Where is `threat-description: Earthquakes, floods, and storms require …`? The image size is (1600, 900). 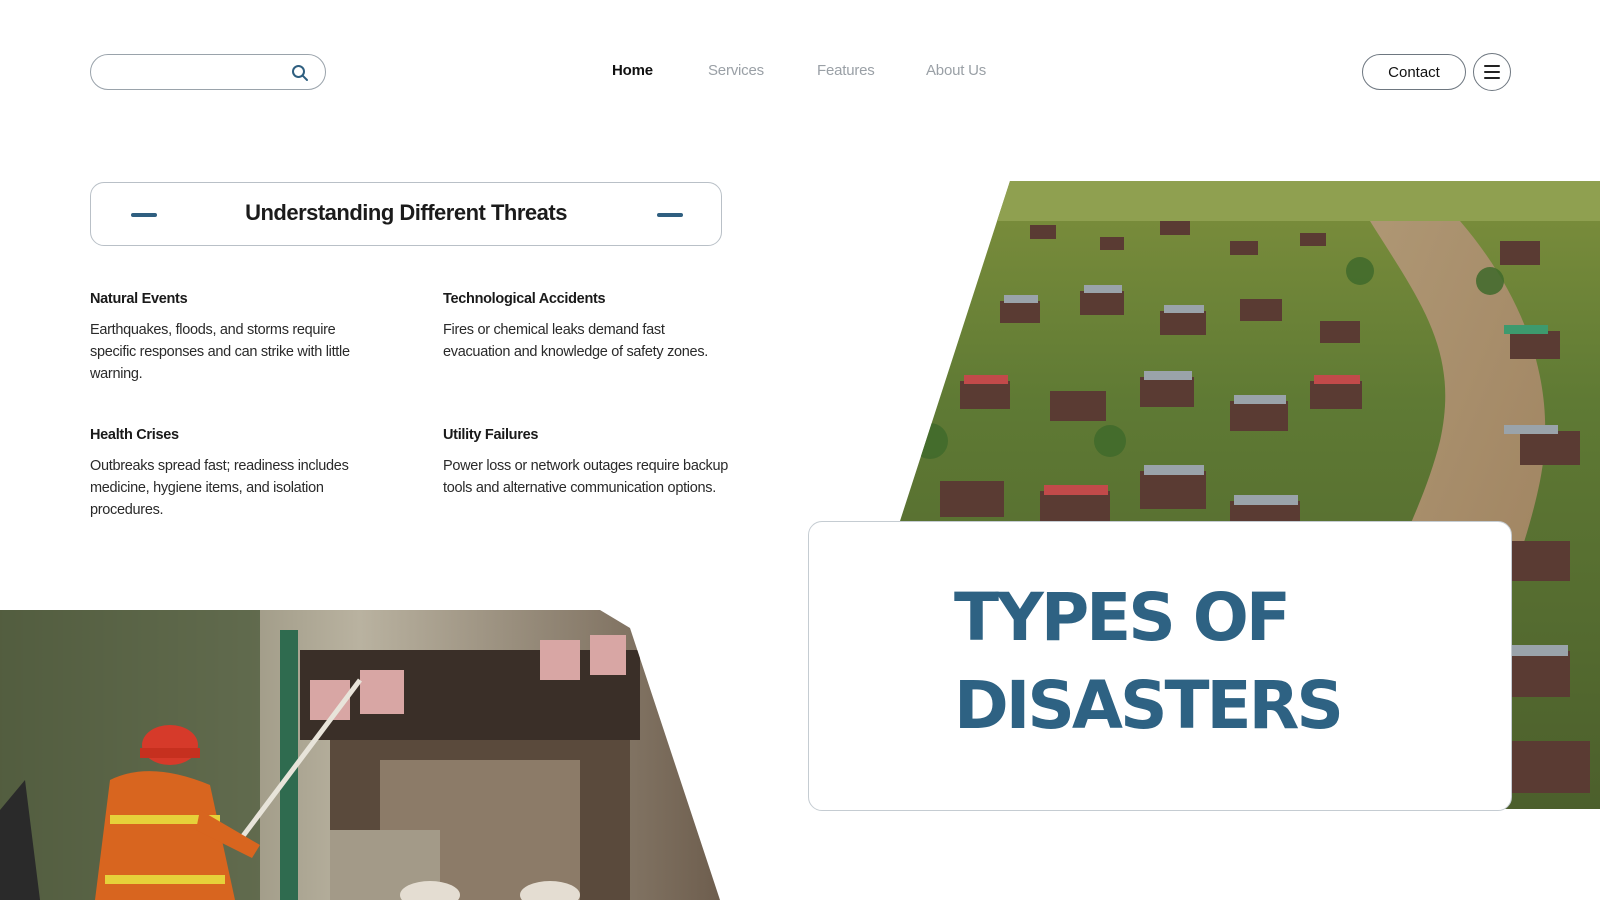
threat-description: Earthquakes, floods, and storms require … is located at coordinates (220, 352).